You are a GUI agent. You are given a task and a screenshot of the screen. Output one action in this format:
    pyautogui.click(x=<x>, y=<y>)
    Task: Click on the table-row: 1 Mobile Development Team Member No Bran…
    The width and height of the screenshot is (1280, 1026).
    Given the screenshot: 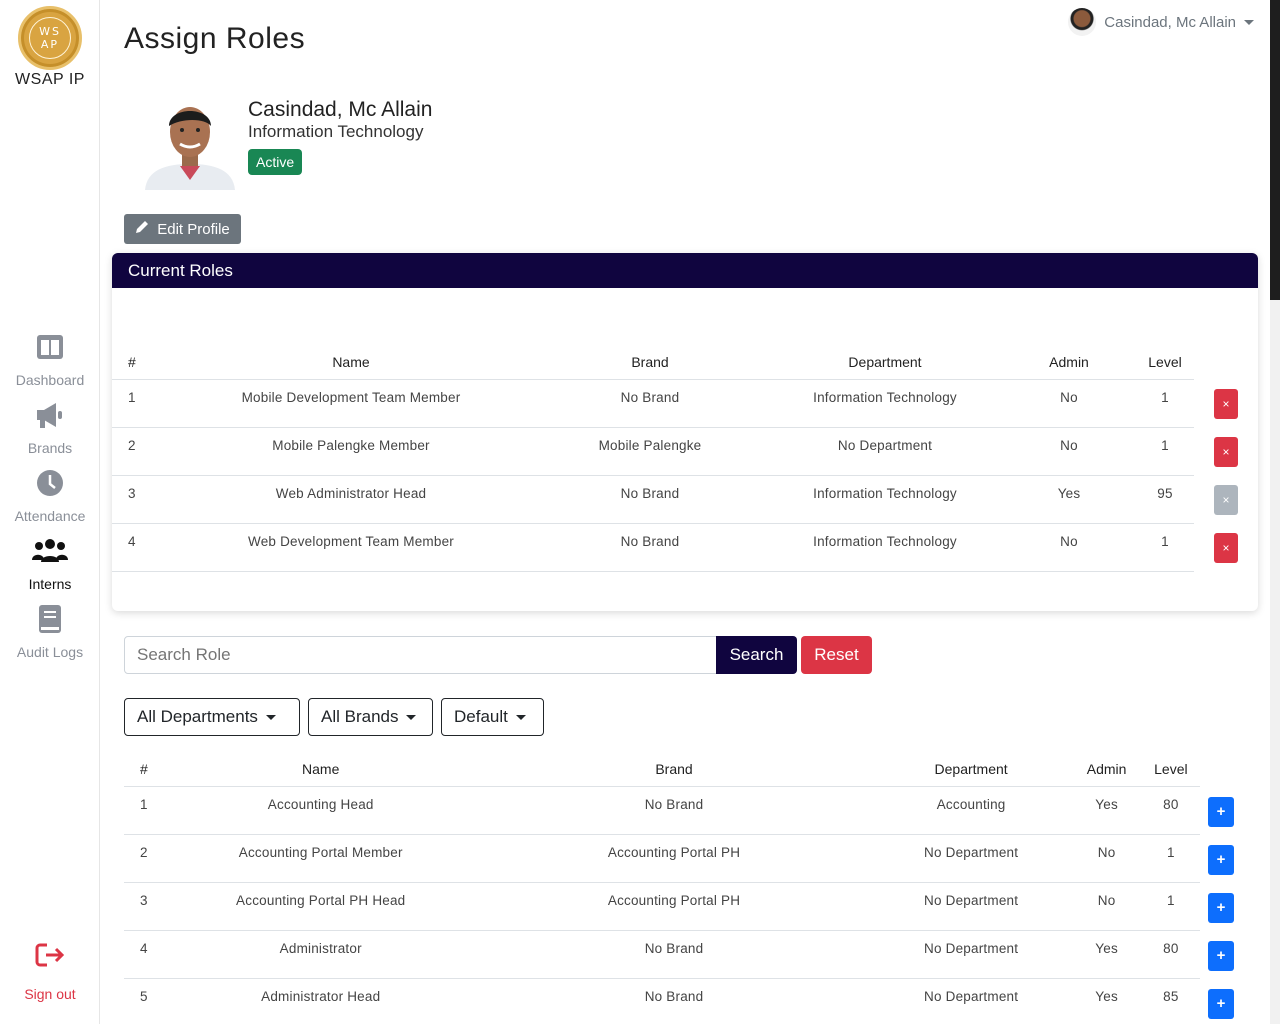 What is the action you would take?
    pyautogui.click(x=653, y=402)
    